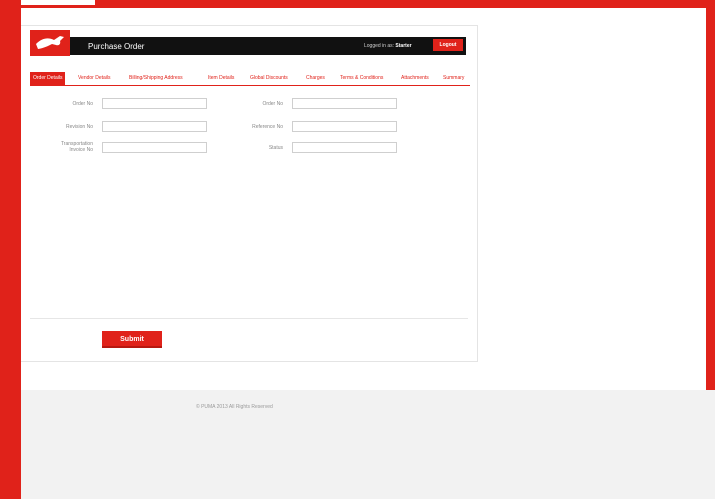 The width and height of the screenshot is (715, 499). Describe the element at coordinates (315, 78) in the screenshot. I see `tab-charges: Charges` at that location.